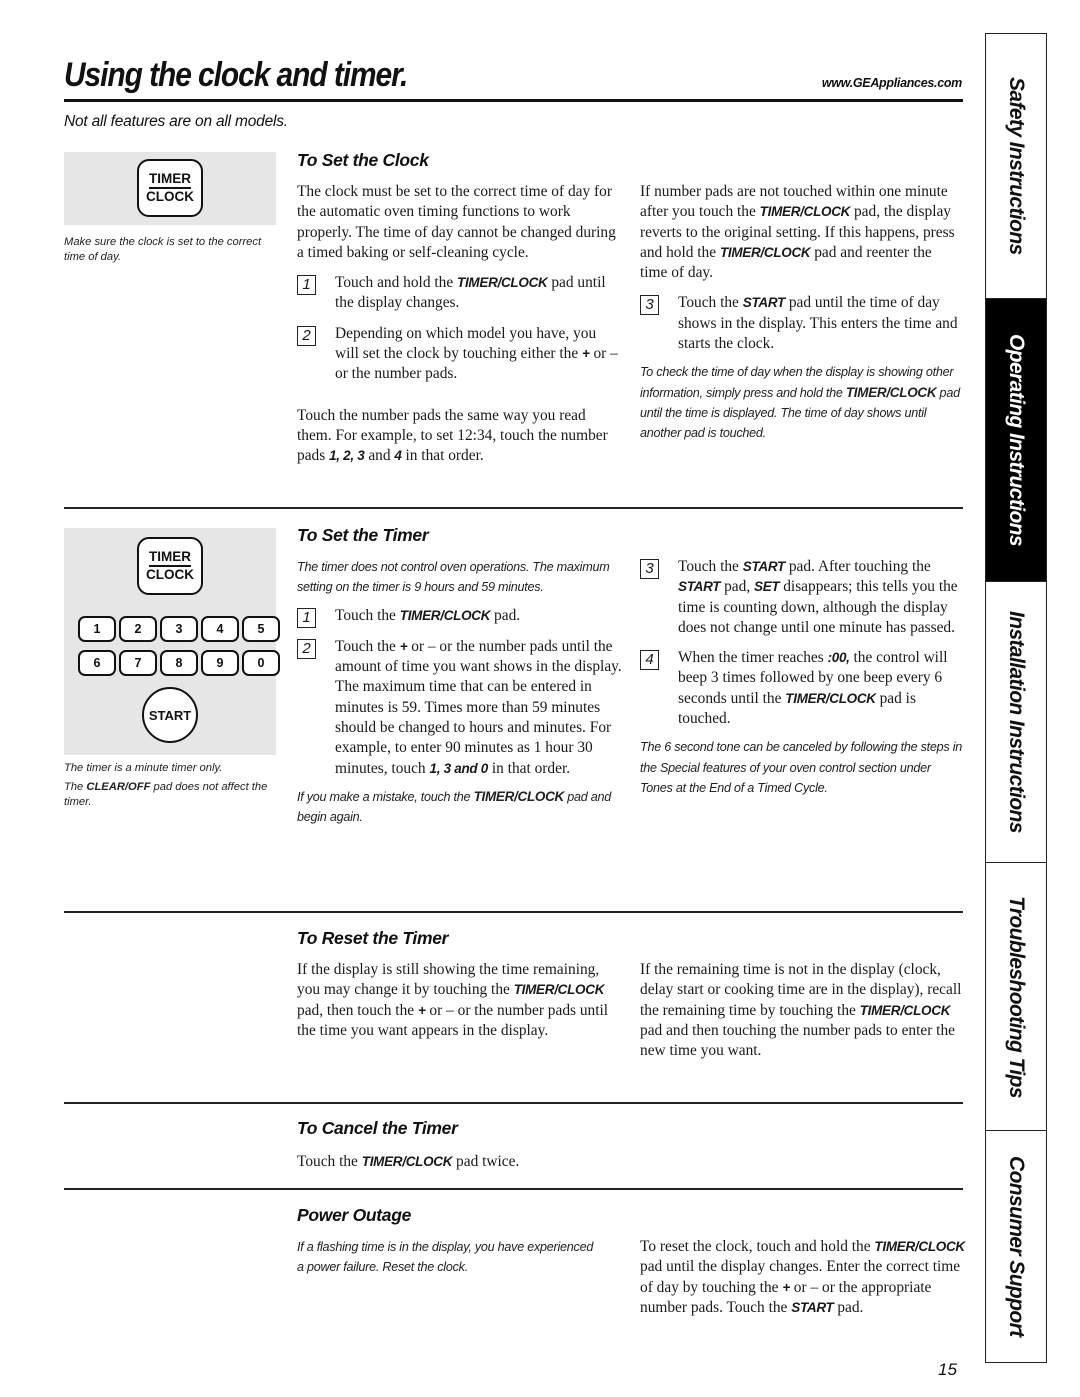  I want to click on number-pad-1: 1, so click(97, 629).